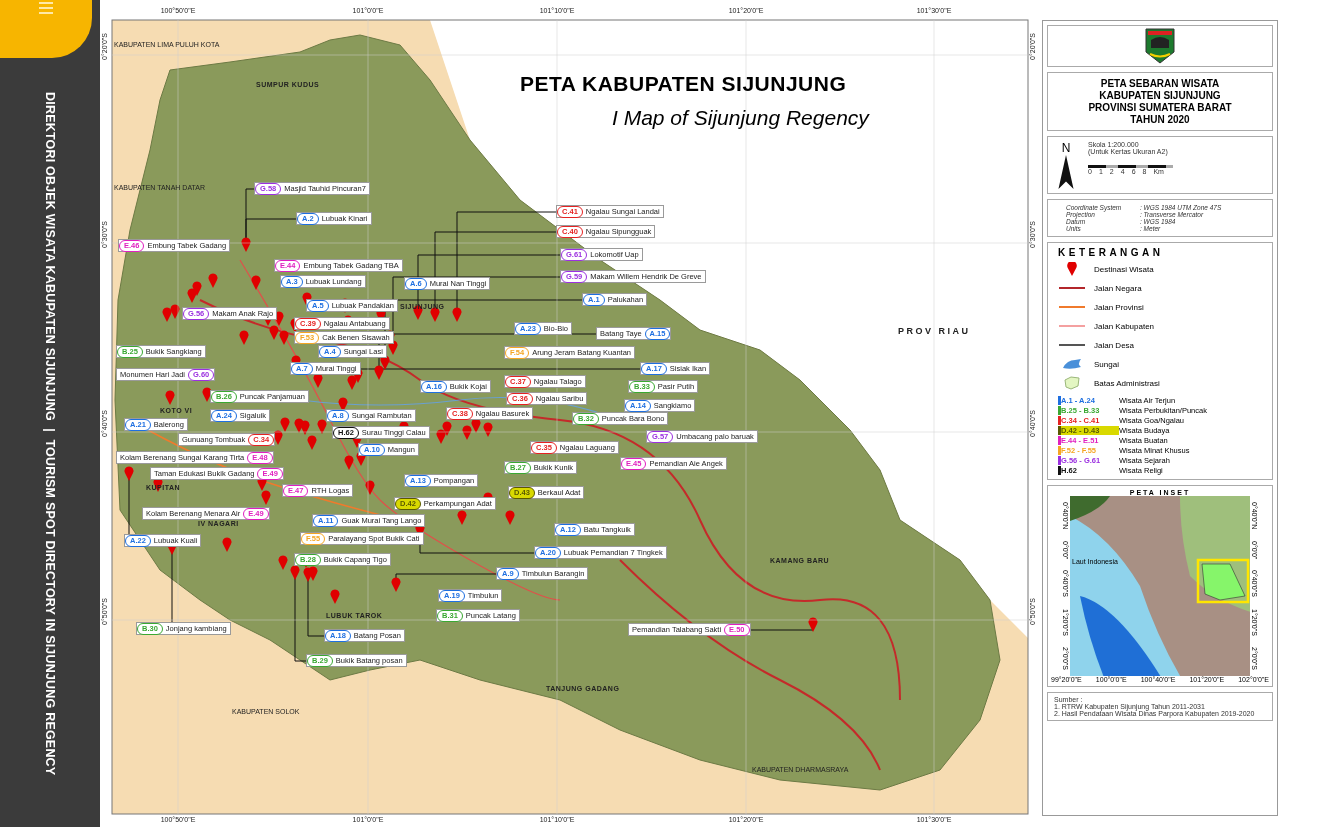 The image size is (1322, 827). Describe the element at coordinates (683, 84) in the screenshot. I see `map-title: PETA KABUPATEN SIJUNJUNG` at that location.